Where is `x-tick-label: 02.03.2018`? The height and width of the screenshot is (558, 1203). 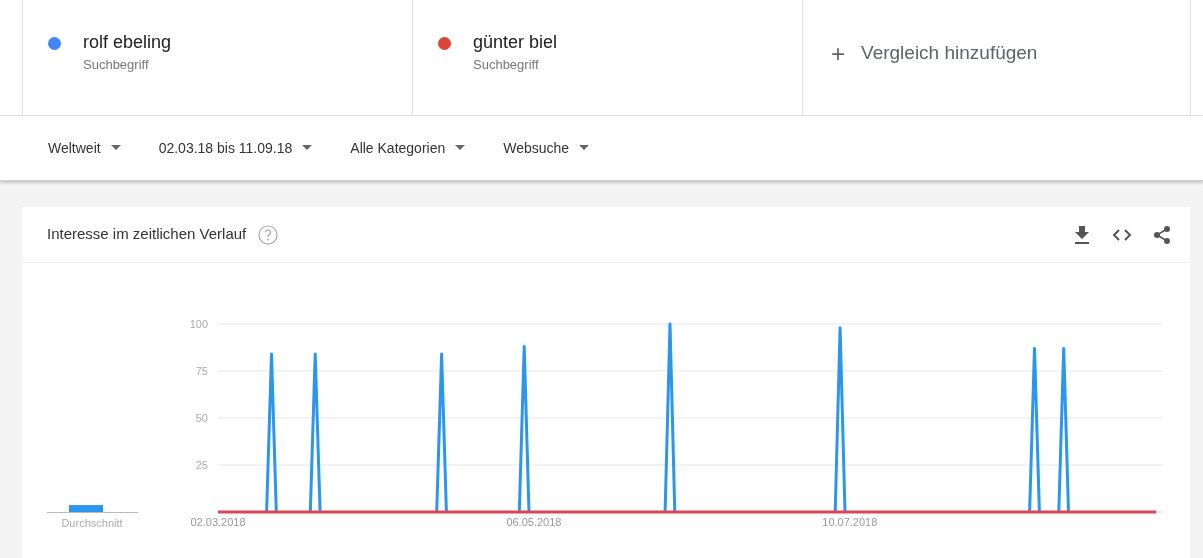 x-tick-label: 02.03.2018 is located at coordinates (218, 522).